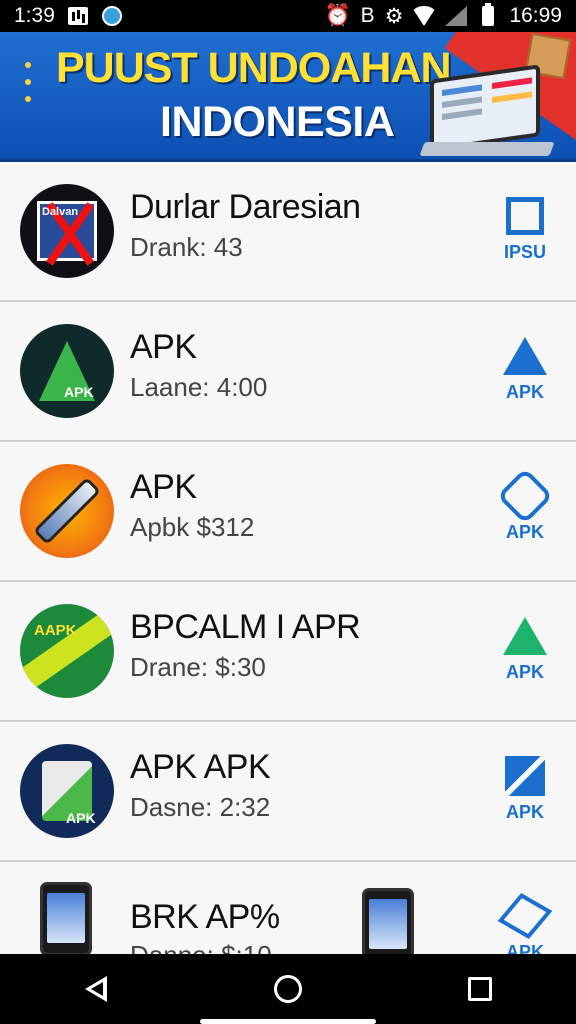  Describe the element at coordinates (288, 372) in the screenshot. I see `list-item: APK APK Laane: 4:00 APK` at that location.